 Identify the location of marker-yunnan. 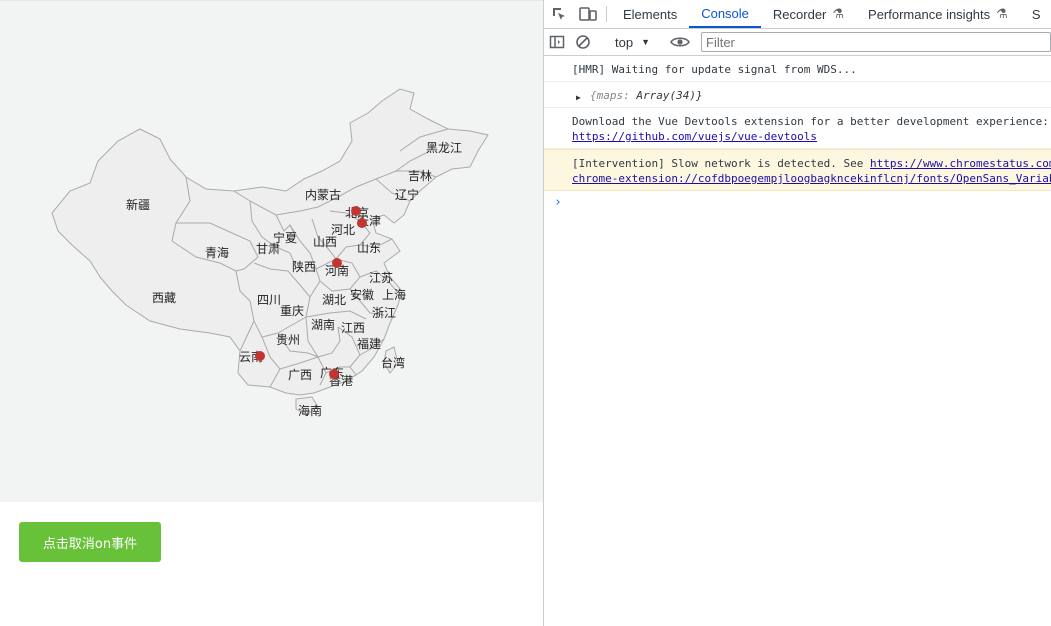
(260, 356).